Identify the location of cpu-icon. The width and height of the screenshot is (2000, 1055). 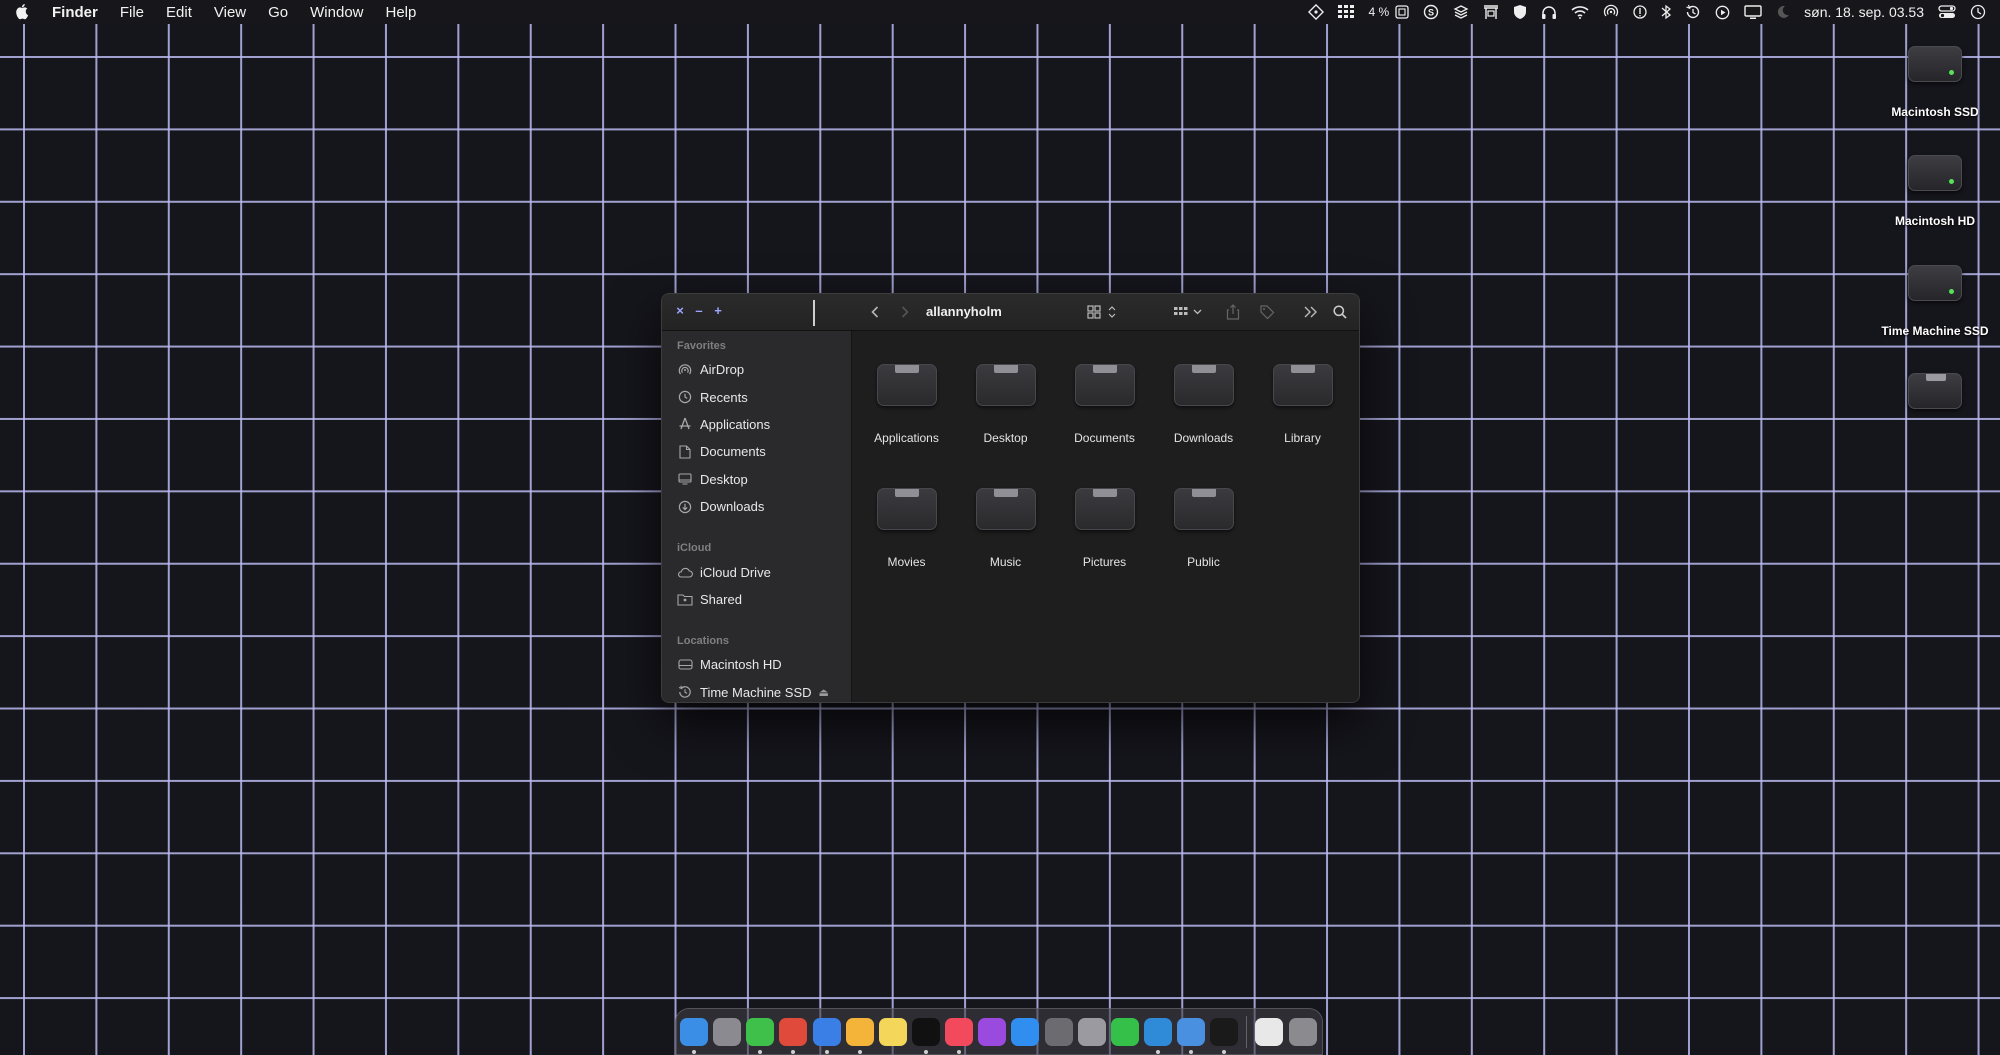
(1402, 12).